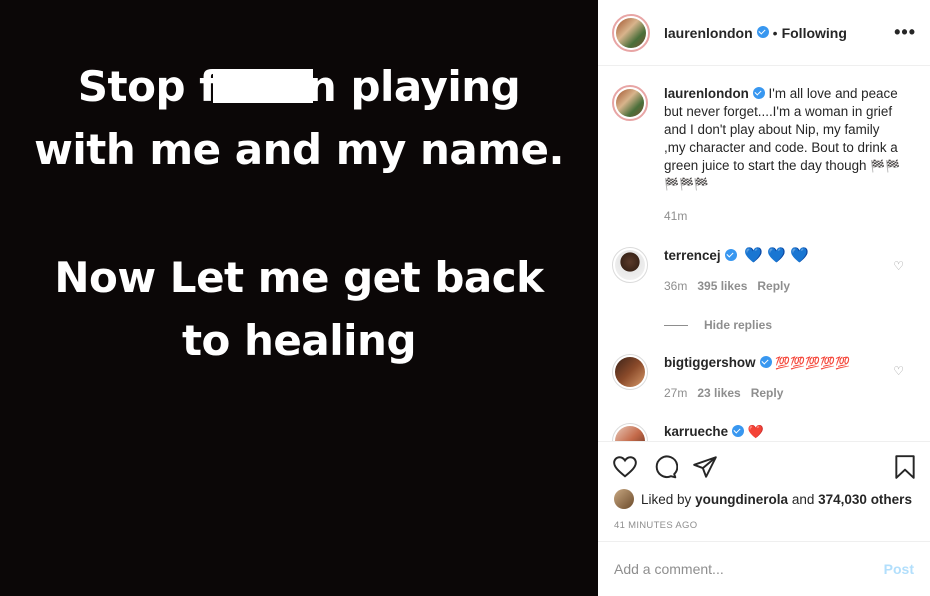 This screenshot has width=930, height=596. Describe the element at coordinates (764, 271) in the screenshot. I see `comment-item: terrencej 💙 💙 💙 36m 395 likes Reply ♡` at that location.